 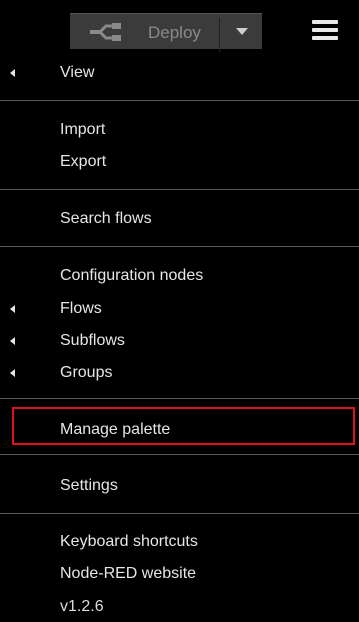 I want to click on menu-item-label: Flows, so click(x=81, y=308).